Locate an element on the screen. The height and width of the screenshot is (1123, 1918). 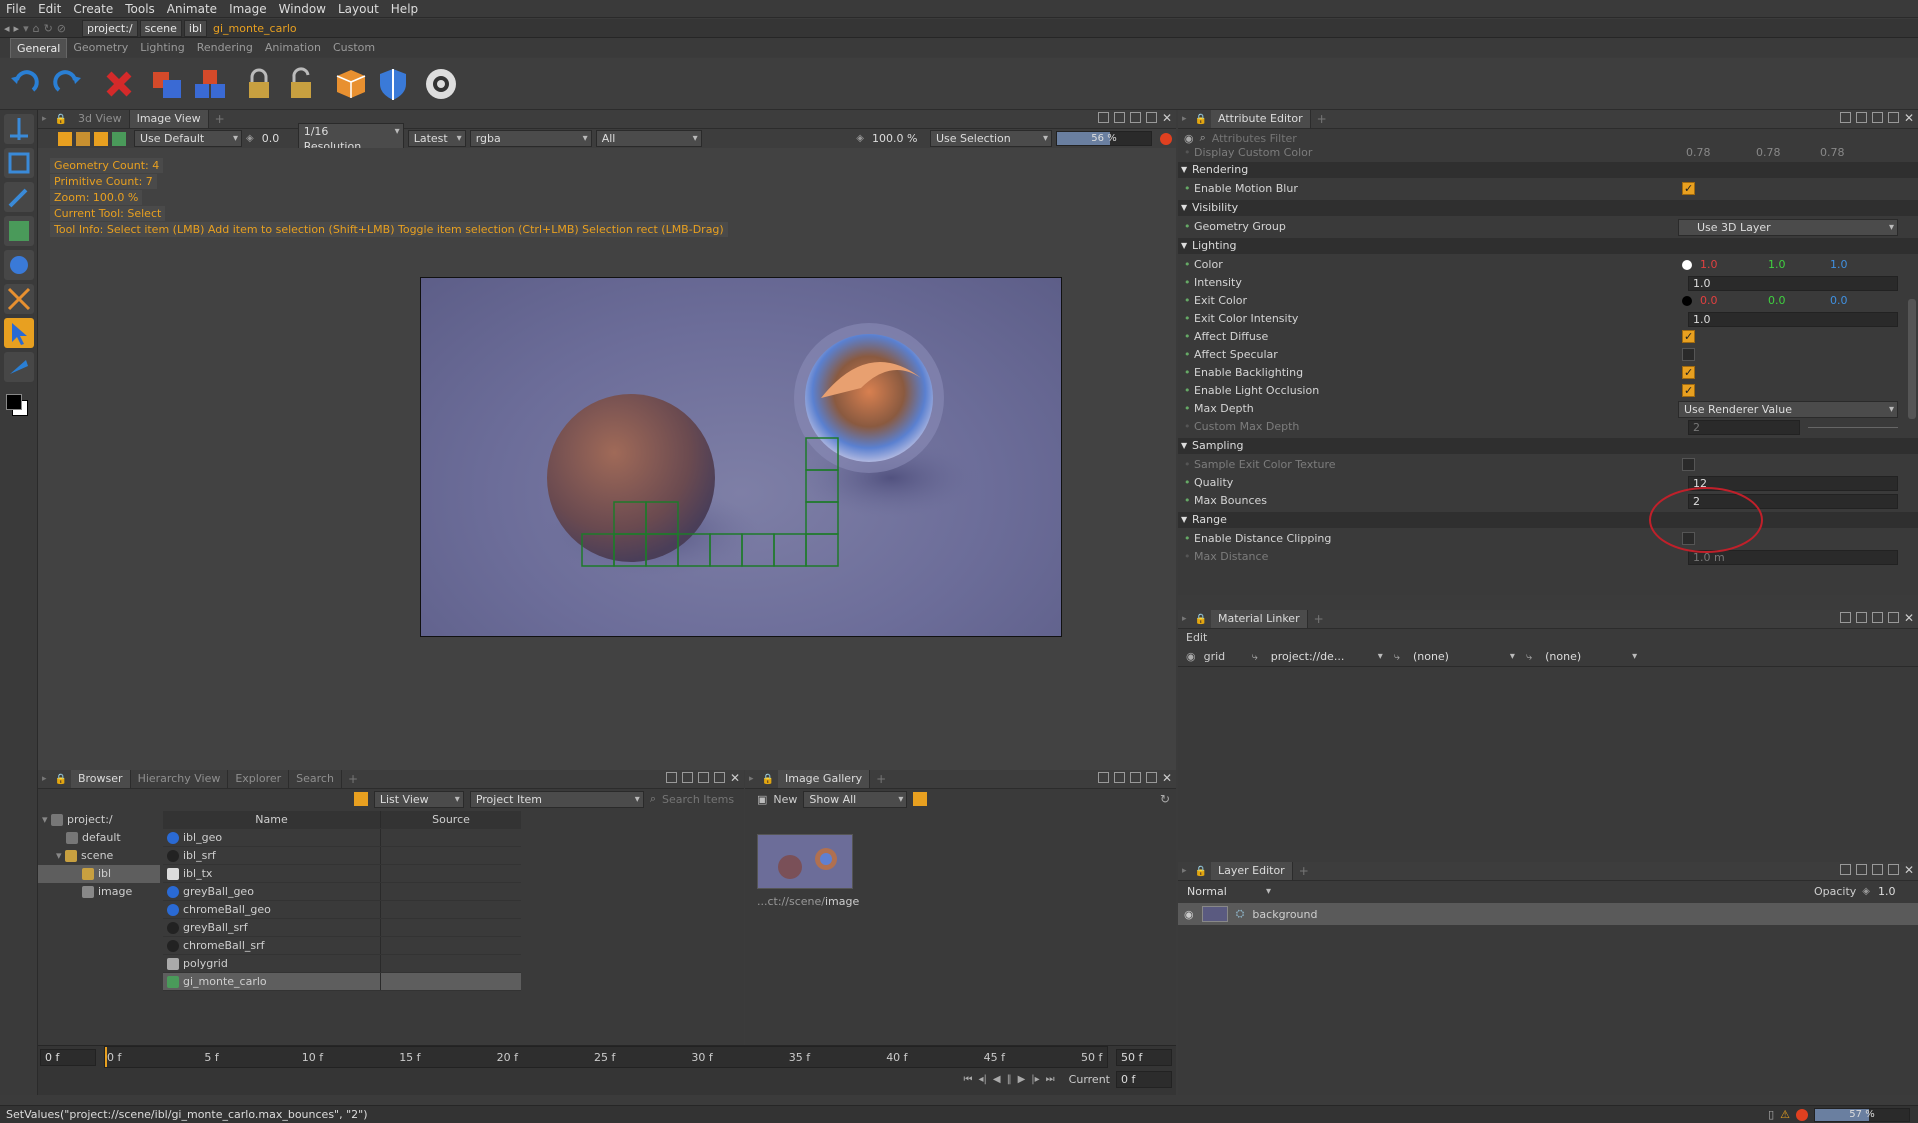
gallery-filter-icon is located at coordinates (920, 799).